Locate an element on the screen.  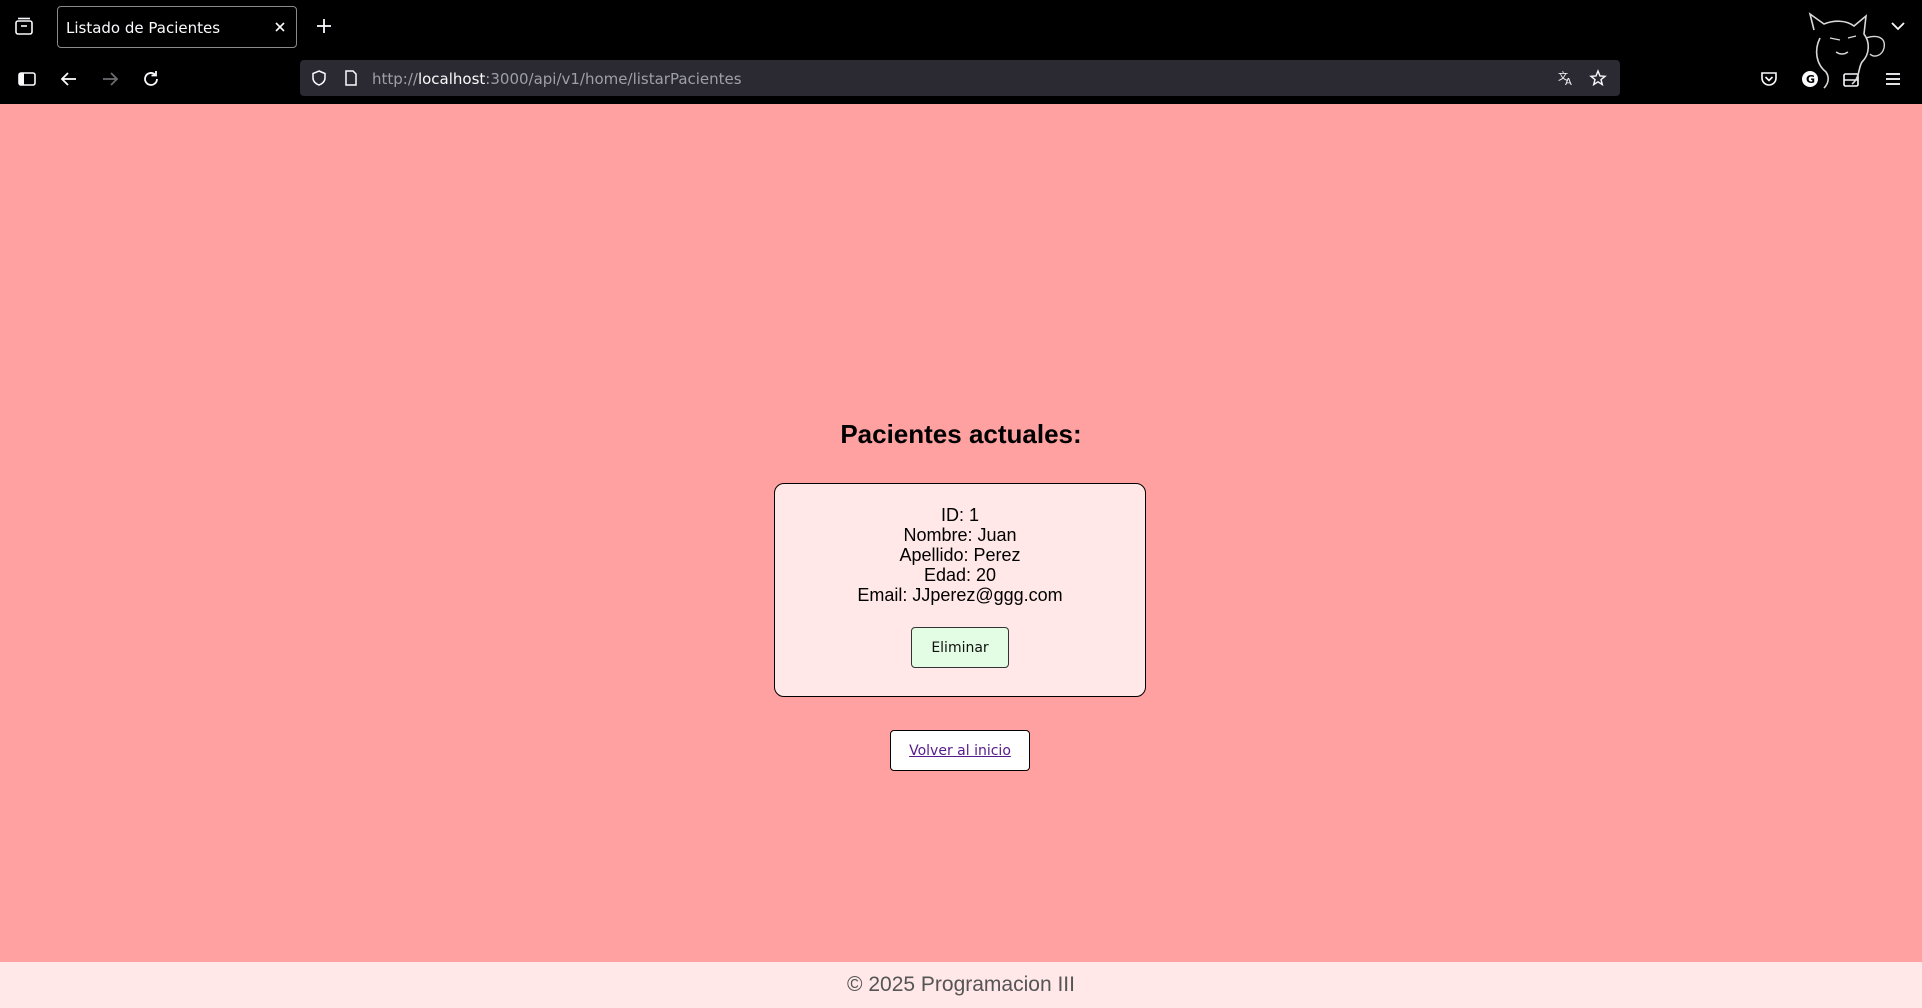
reload-icon is located at coordinates (151, 79).